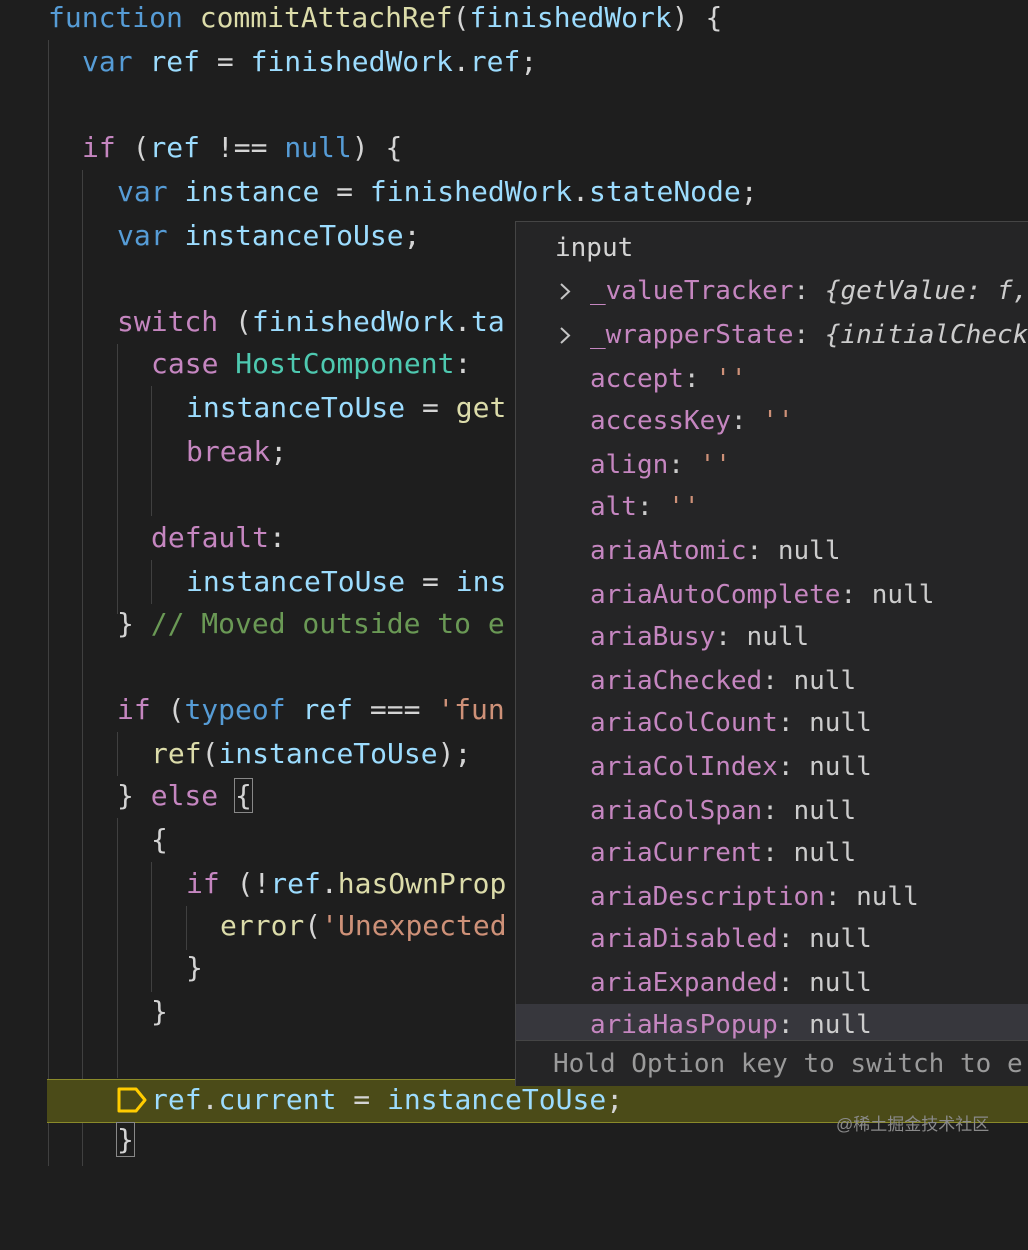 The height and width of the screenshot is (1250, 1028). Describe the element at coordinates (772, 767) in the screenshot. I see `hover-tree-item: ariaColIndex: null` at that location.